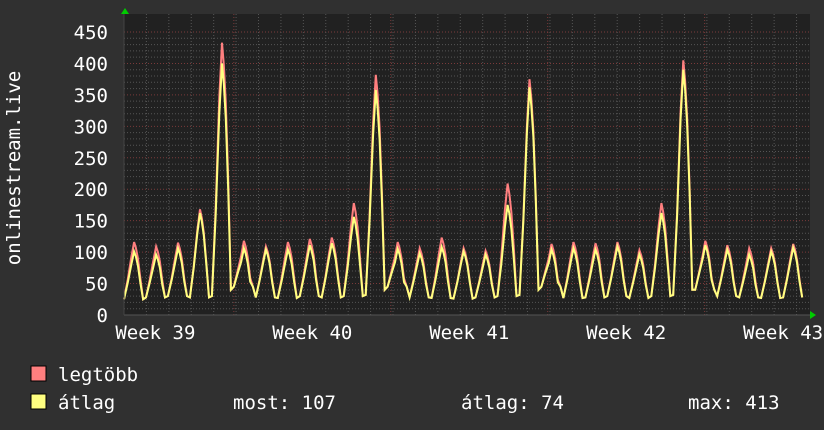 Image resolution: width=824 pixels, height=430 pixels. I want to click on y-tick-label: 100, so click(91, 253).